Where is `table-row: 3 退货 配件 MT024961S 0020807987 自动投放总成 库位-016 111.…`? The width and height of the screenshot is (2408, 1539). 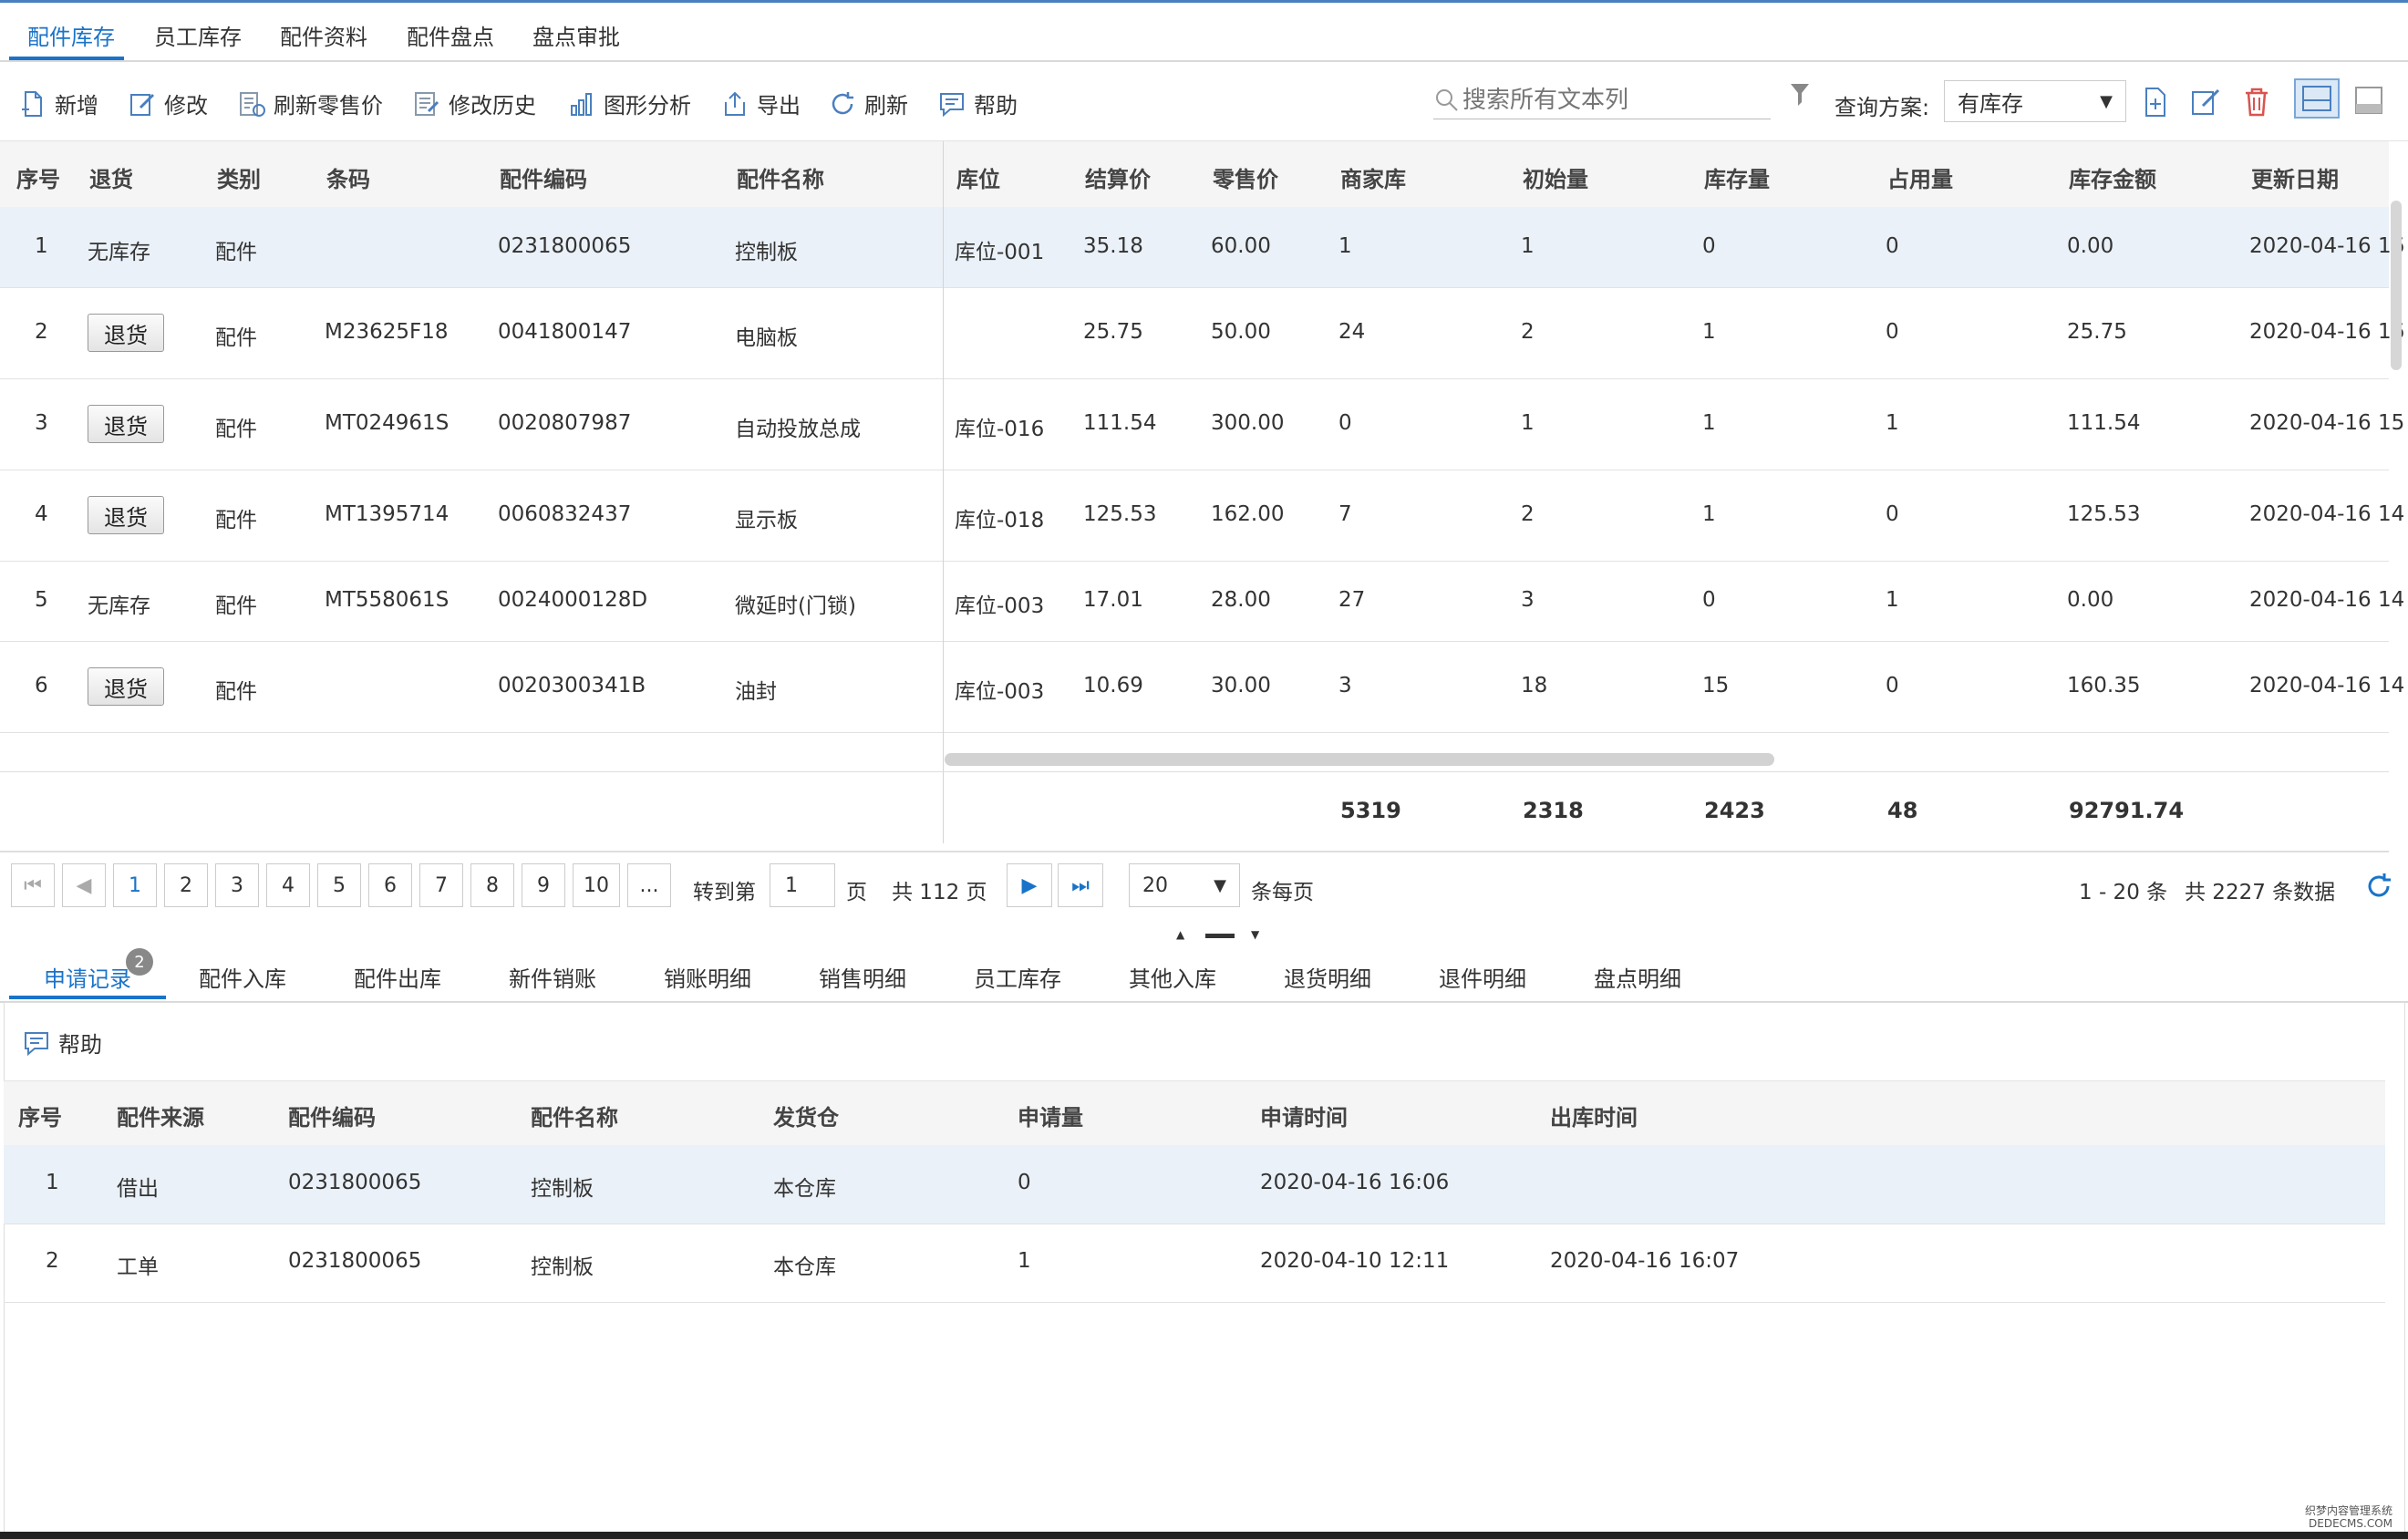
table-row: 3 退货 配件 MT024961S 0020807987 自动投放总成 库位-016 111.… is located at coordinates (1202, 424).